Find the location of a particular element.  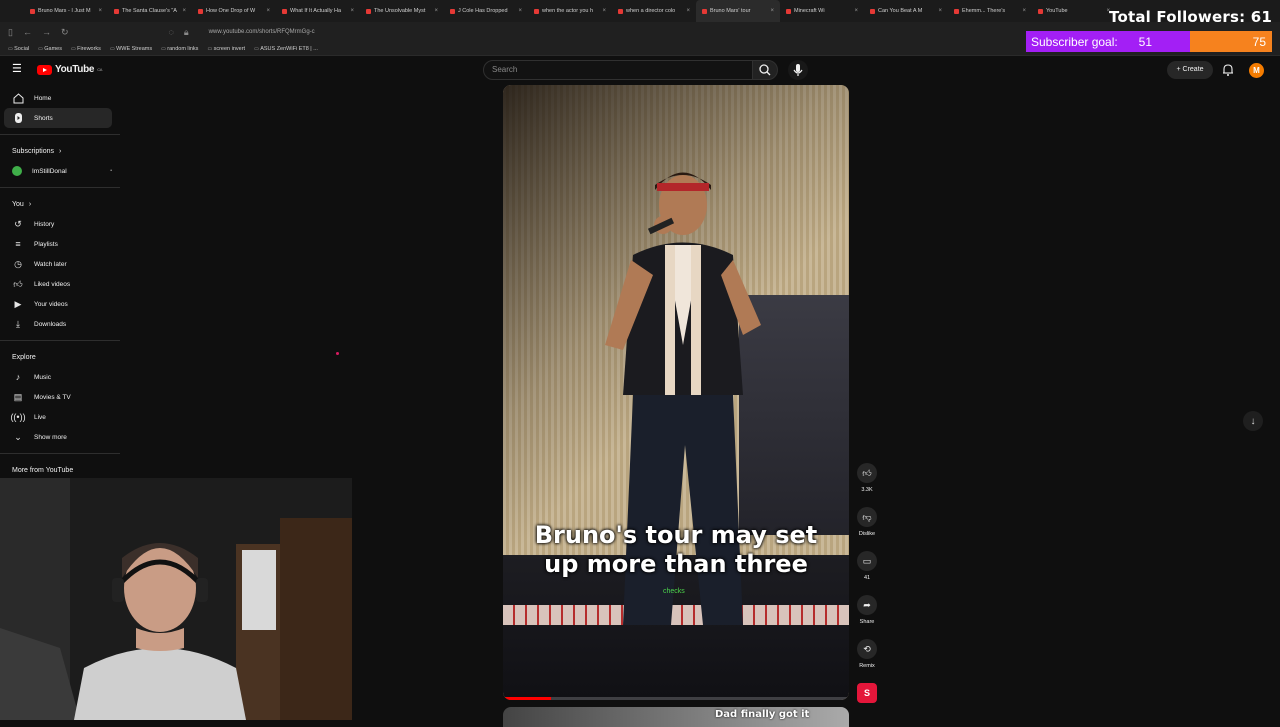

tab-title: when the actor you h is located at coordinates (568, 11).